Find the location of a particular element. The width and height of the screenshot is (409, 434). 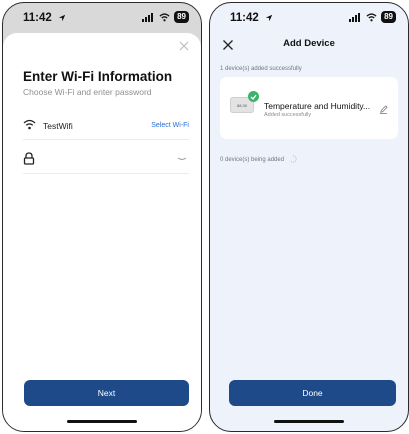

added-count-label: 1 device(s) added successfully is located at coordinates (261, 69).